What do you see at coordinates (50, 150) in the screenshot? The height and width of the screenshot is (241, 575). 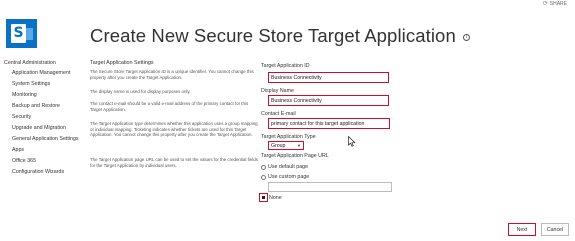 I see `quick-launch-item: Apps` at bounding box center [50, 150].